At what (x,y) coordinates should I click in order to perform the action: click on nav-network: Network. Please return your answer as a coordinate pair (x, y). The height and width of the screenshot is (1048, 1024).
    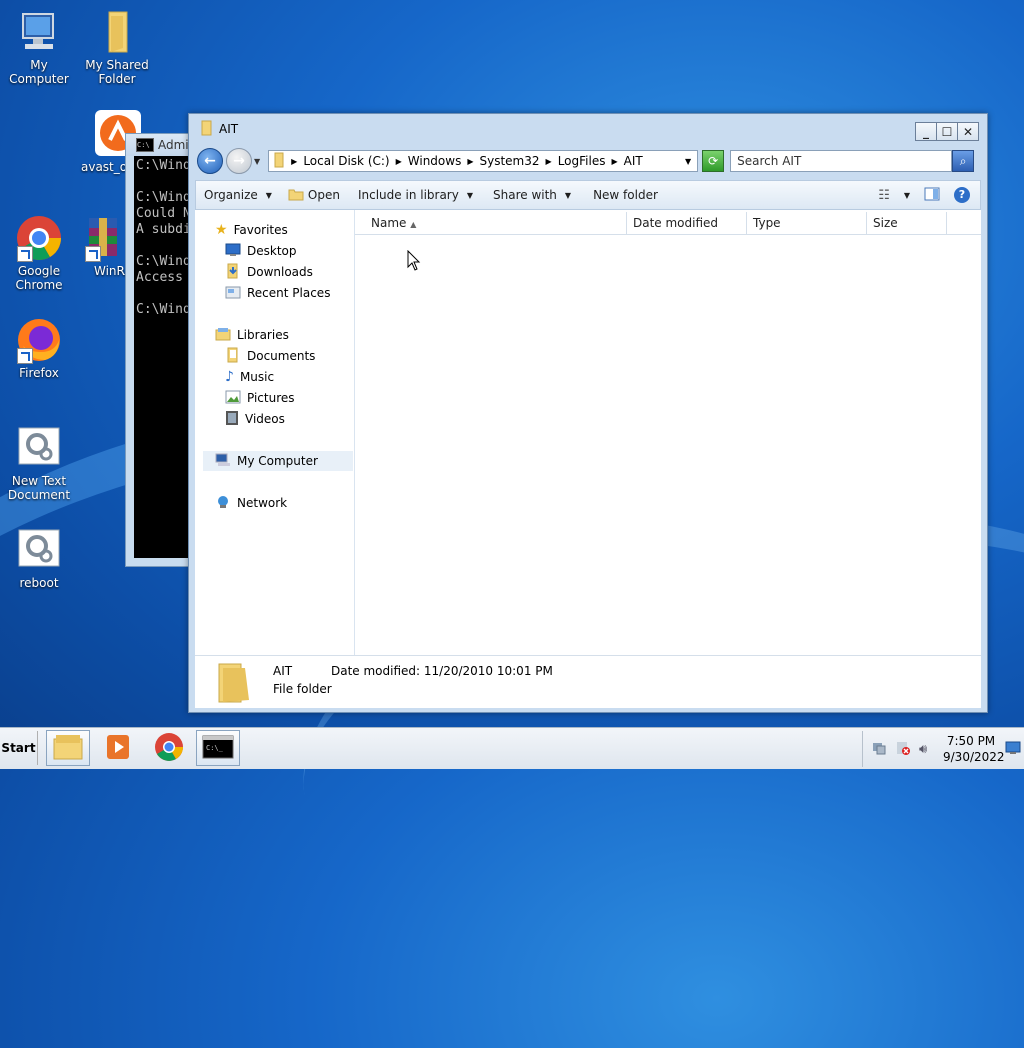
    Looking at the image, I should click on (251, 503).